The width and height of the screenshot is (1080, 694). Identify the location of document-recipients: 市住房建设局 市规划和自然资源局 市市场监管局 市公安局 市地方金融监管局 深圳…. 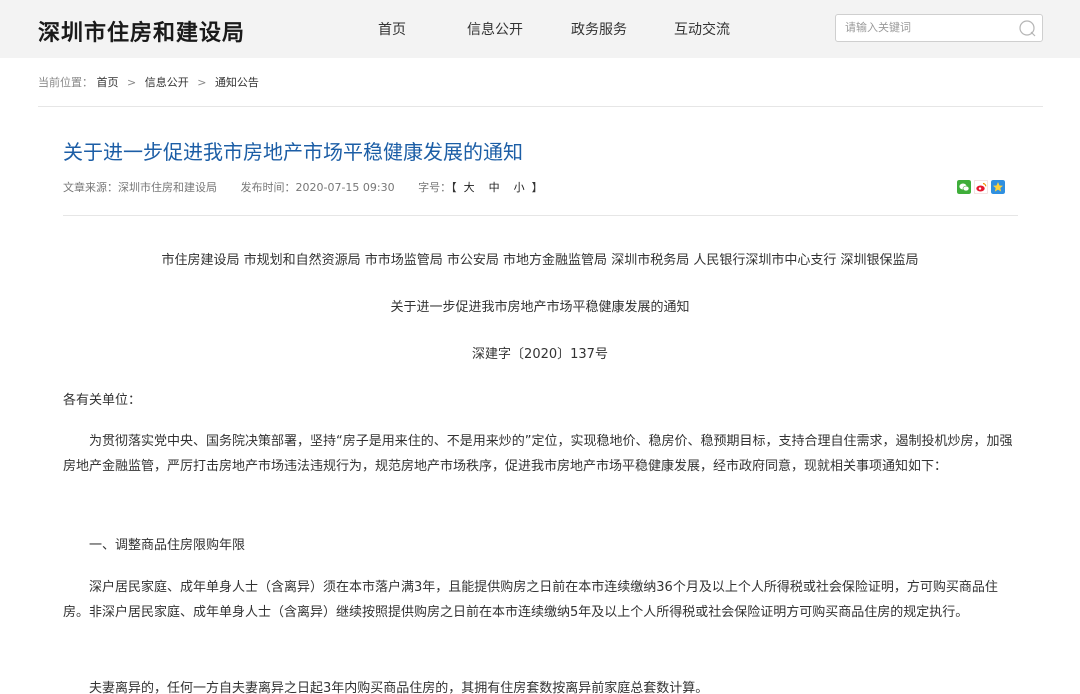
(540, 260).